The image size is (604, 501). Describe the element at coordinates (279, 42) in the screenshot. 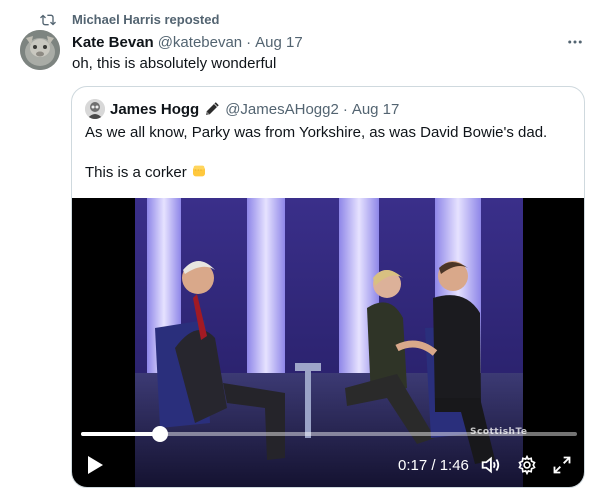

I see `tweet-date: Aug 17` at that location.